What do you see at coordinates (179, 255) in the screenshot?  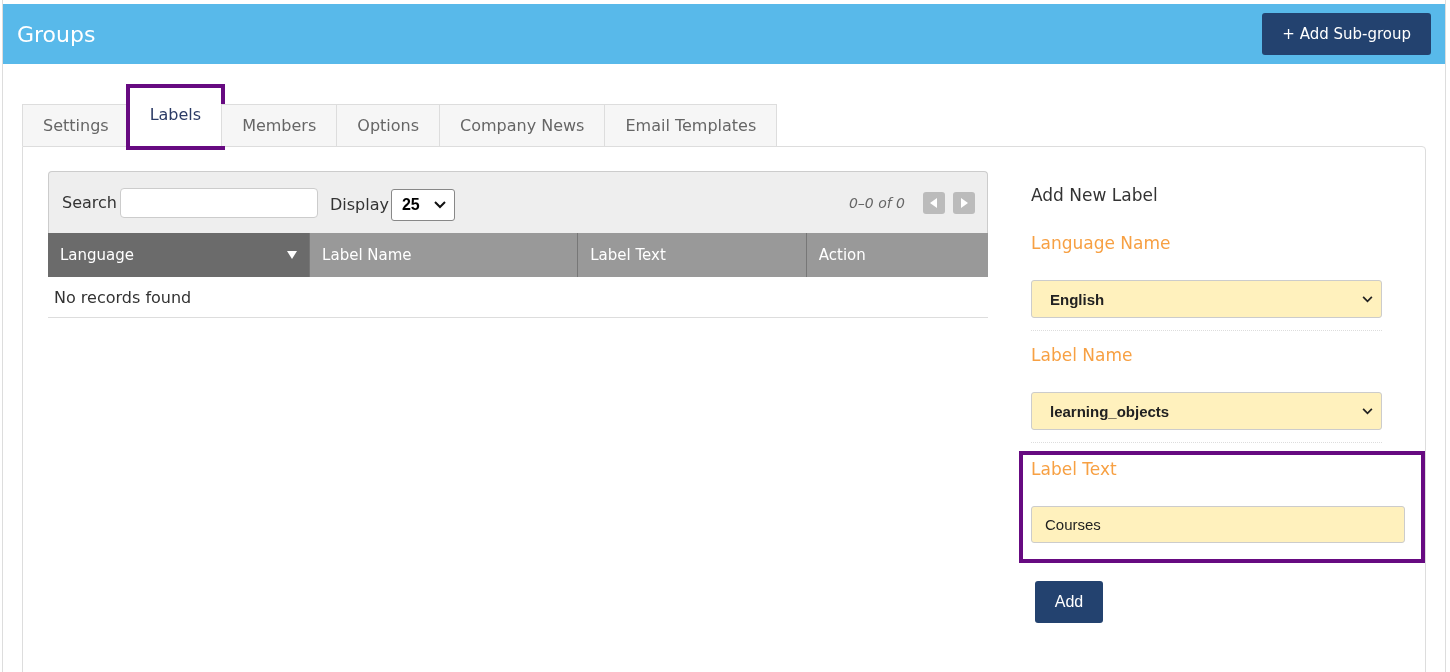 I see `column-header: Language` at bounding box center [179, 255].